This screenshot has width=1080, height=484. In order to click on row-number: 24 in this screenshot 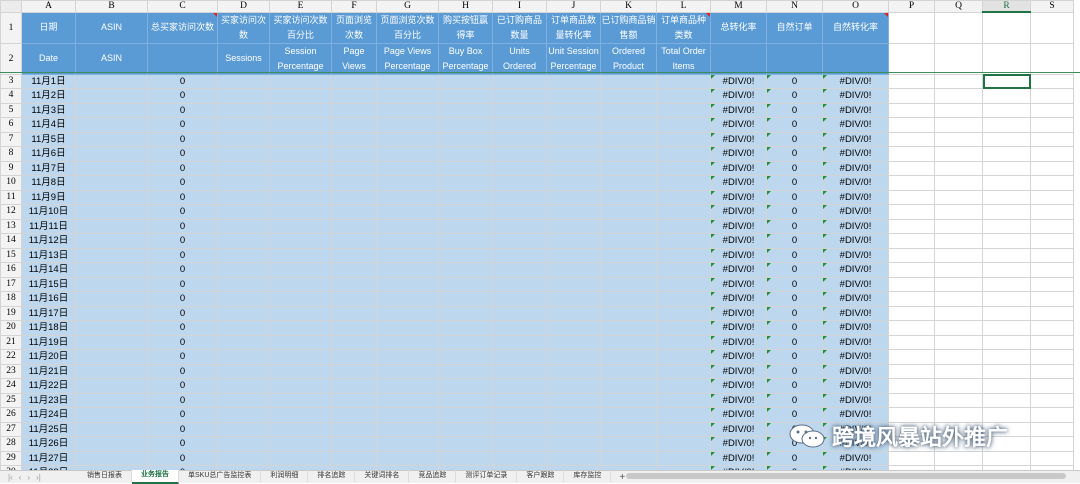, I will do `click(11, 386)`.